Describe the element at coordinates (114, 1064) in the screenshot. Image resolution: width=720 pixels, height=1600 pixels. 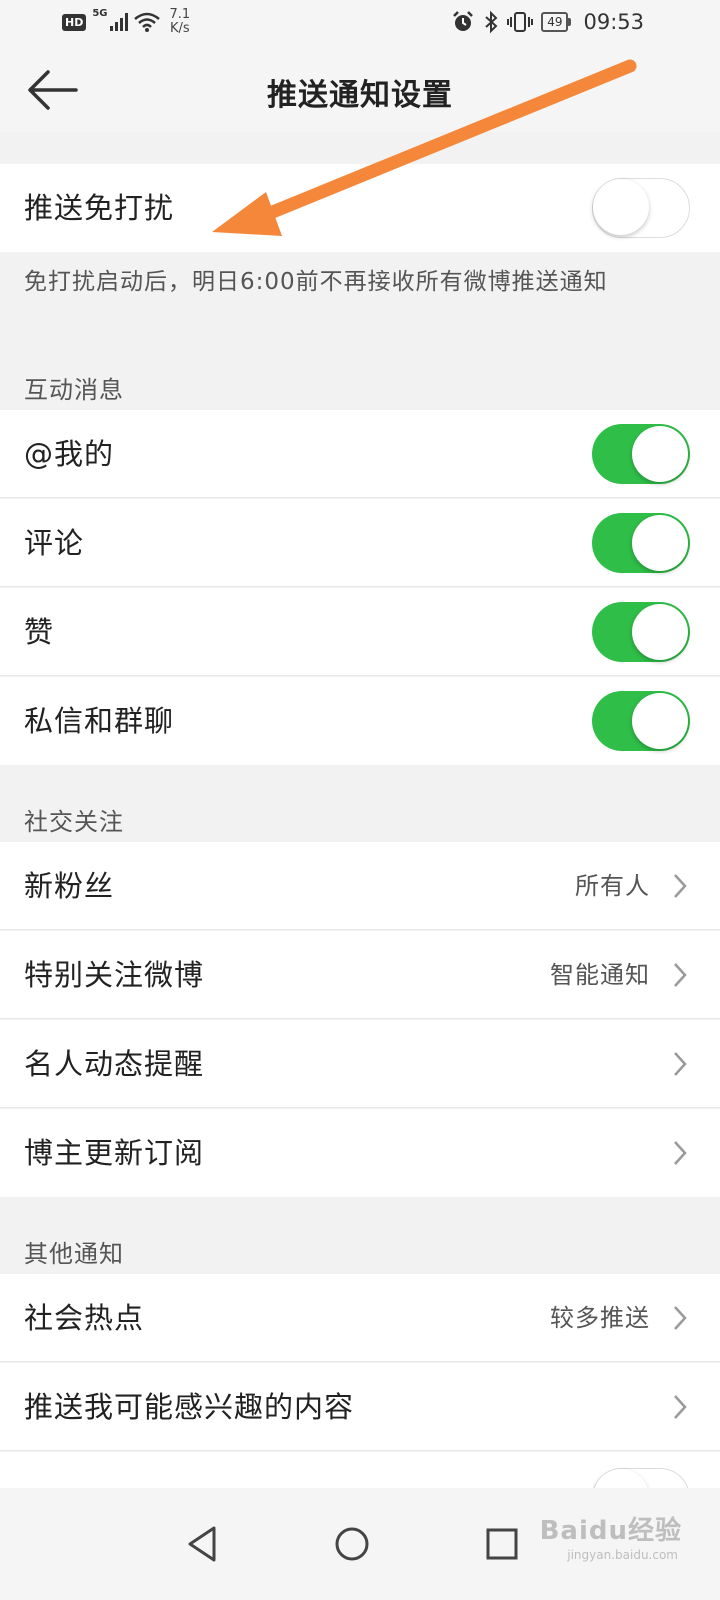
I see `setting-label: 名人动态提醒` at that location.